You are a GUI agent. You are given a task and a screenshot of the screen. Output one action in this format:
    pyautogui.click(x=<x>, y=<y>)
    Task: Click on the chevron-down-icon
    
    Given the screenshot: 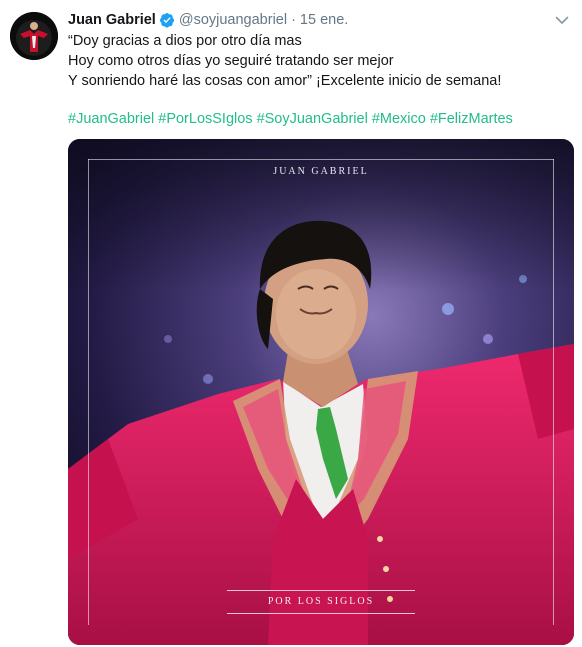 What is the action you would take?
    pyautogui.click(x=562, y=20)
    